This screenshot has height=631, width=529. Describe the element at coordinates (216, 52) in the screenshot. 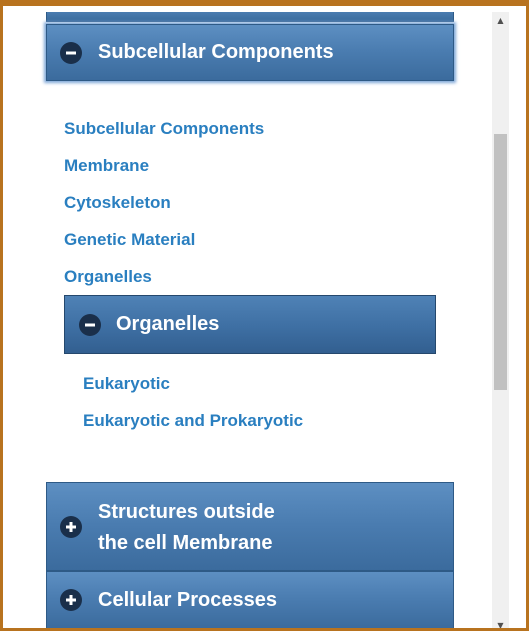

I see `accordion-header-label: Subcellular Components` at that location.